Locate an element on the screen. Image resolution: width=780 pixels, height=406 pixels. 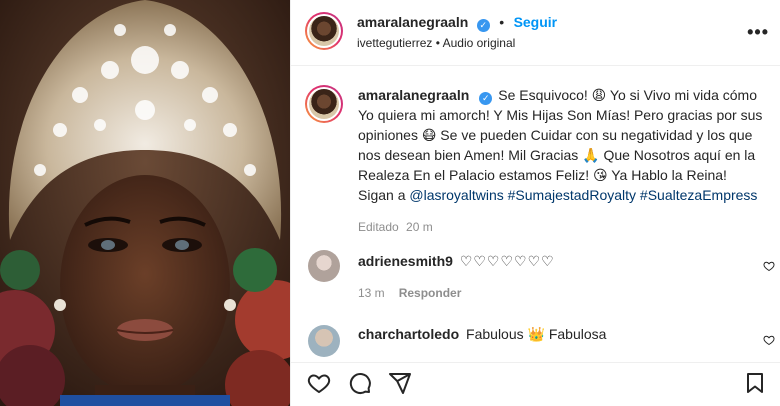
author-line: amaralanegraaln ✓ • Seguir is located at coordinates (457, 23).